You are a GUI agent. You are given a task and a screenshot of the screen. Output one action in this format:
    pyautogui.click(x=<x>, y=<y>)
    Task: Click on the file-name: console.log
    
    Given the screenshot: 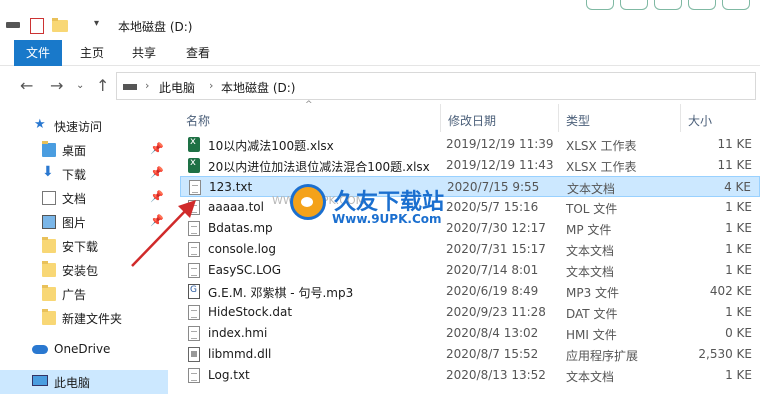 What is the action you would take?
    pyautogui.click(x=242, y=249)
    